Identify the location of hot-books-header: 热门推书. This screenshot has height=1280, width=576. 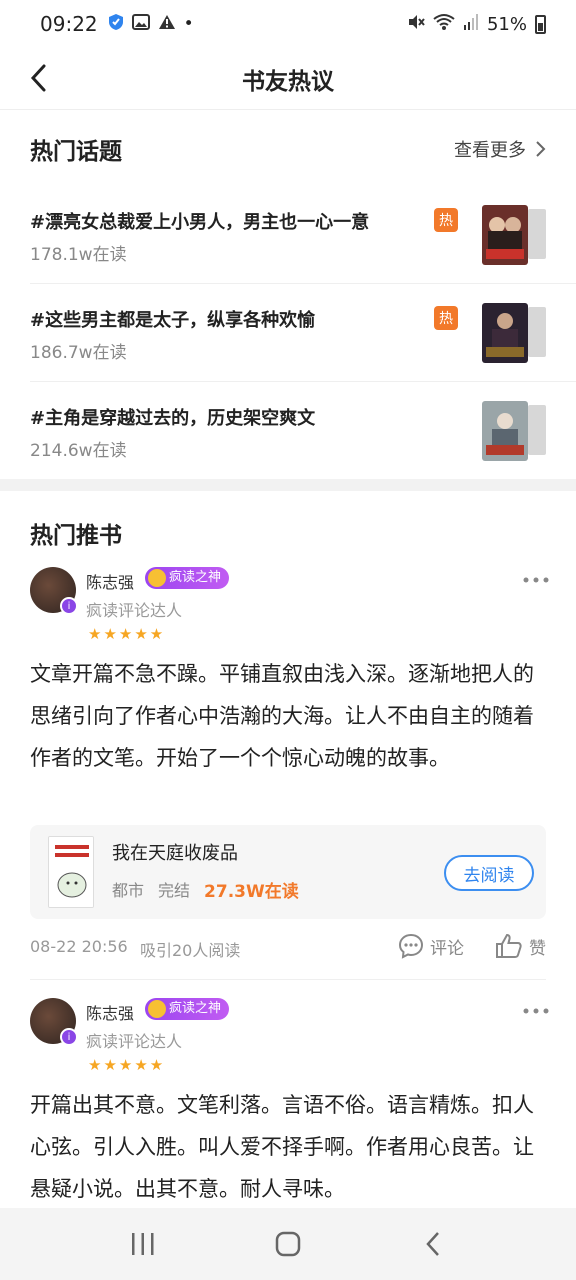
(288, 533).